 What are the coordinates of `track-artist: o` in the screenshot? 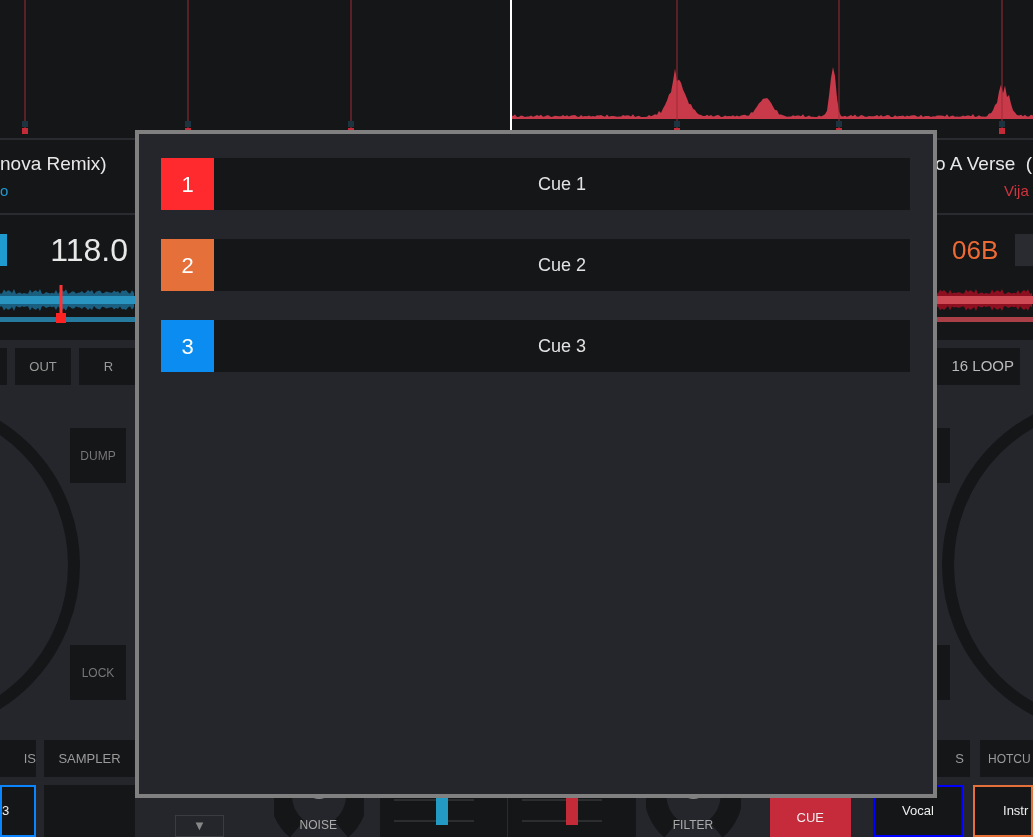 It's located at (5, 191).